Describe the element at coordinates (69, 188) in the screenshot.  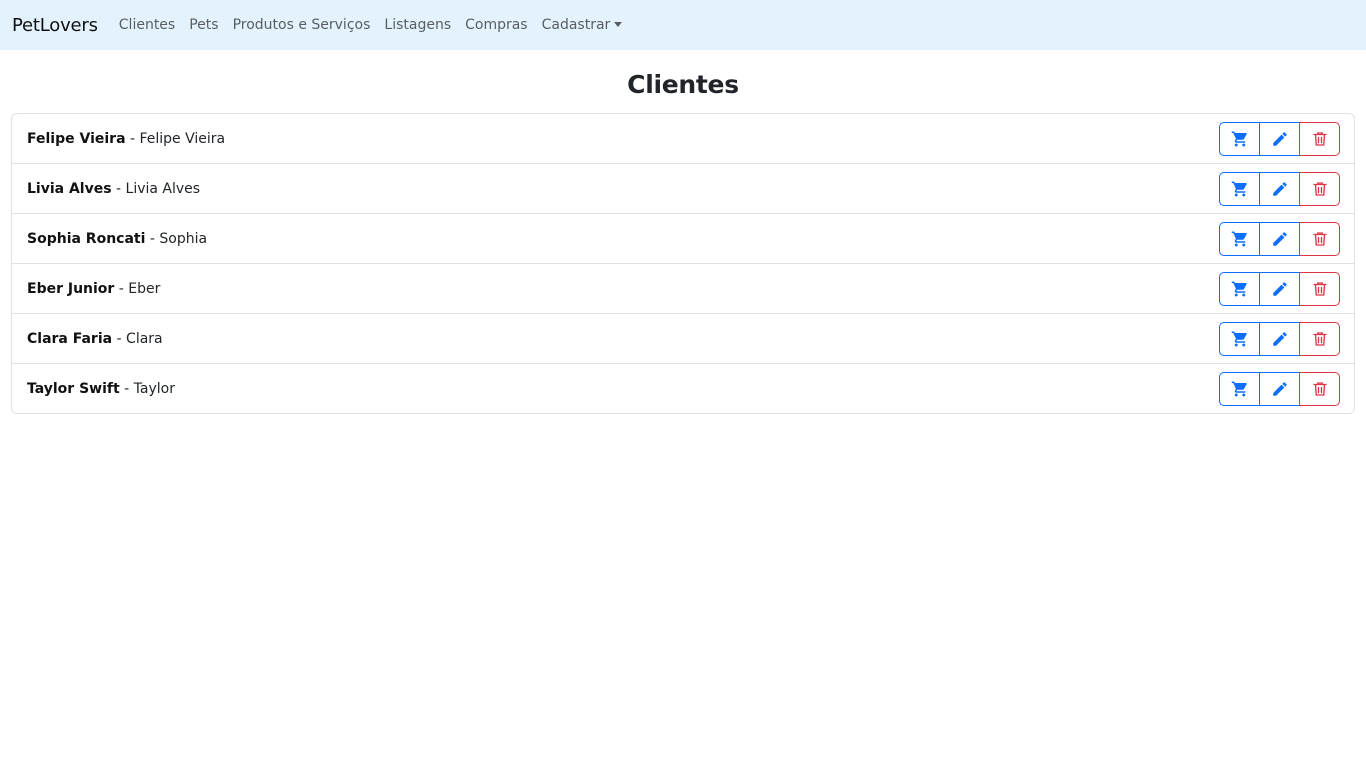
I see `client-name: Livia Alves` at that location.